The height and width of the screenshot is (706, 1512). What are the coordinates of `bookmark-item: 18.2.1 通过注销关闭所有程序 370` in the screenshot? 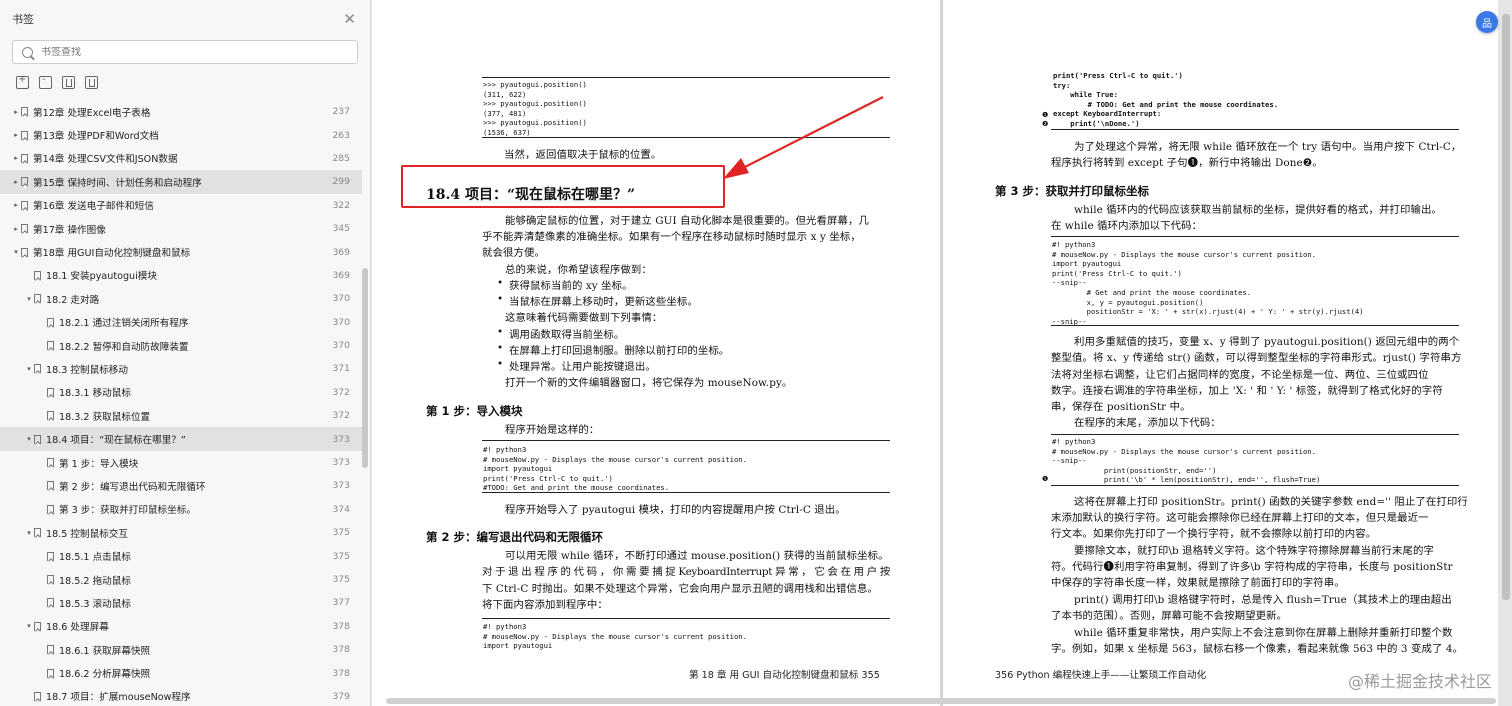 It's located at (181, 322).